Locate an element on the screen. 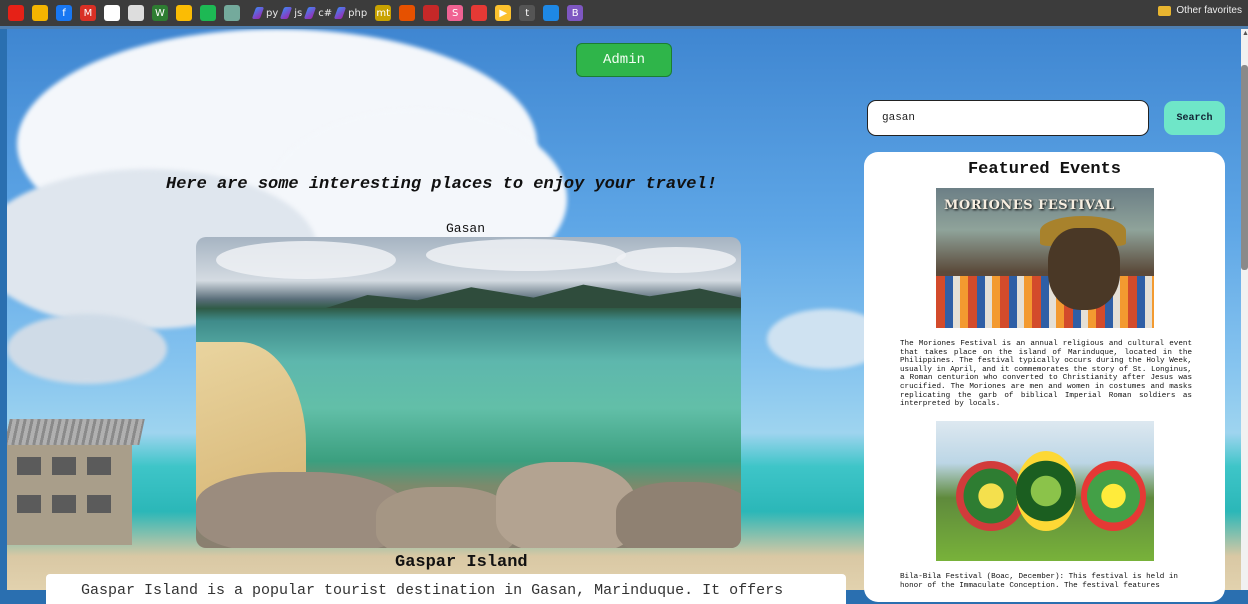 The height and width of the screenshot is (604, 1248). chatgpt-icon is located at coordinates (232, 13).